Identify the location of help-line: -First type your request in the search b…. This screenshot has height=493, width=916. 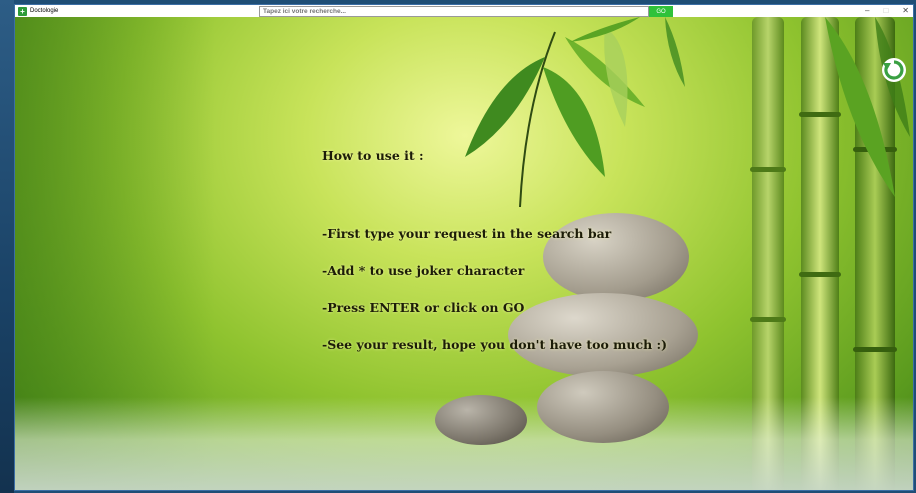
(467, 233).